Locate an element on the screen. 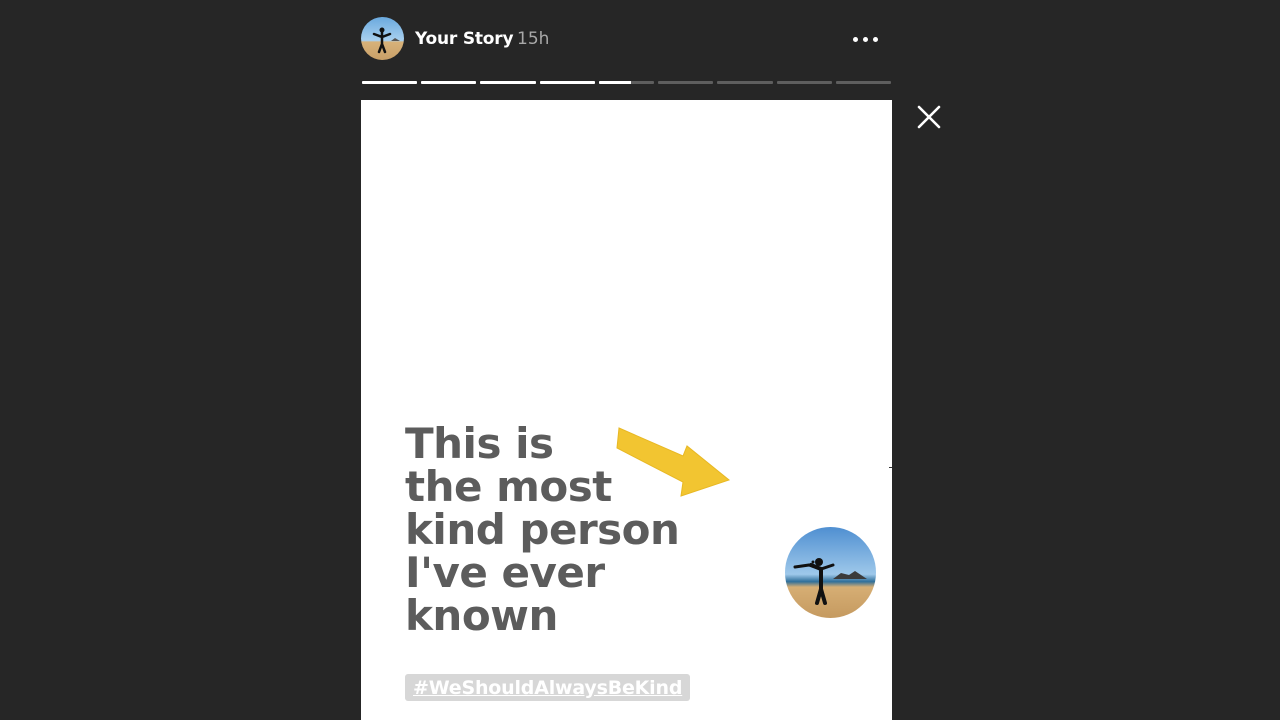  person-silhouette-icon is located at coordinates (386, 40).